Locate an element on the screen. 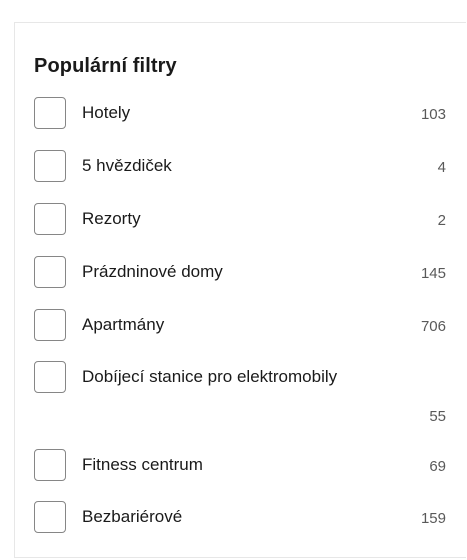 This screenshot has width=467, height=560. filter-item-fitness-center: Fitness centrum 69 is located at coordinates (240, 465).